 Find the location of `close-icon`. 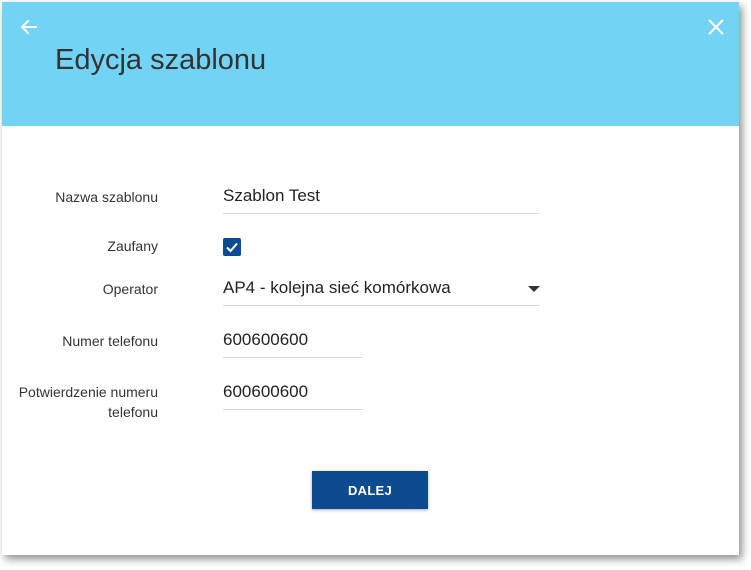

close-icon is located at coordinates (716, 27).